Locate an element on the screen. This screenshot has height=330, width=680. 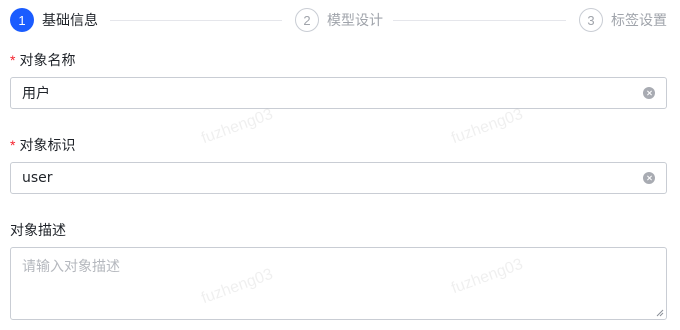
object-description-placeholder: 请输入对象描述 is located at coordinates (71, 267).